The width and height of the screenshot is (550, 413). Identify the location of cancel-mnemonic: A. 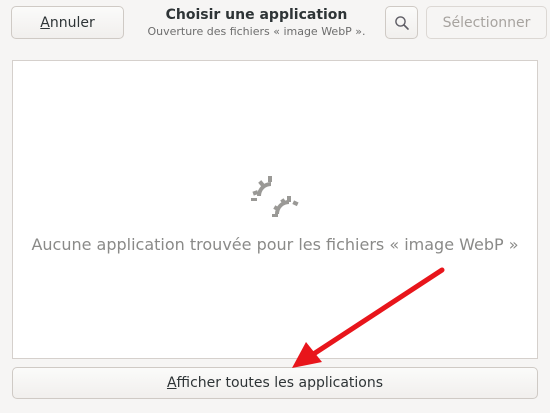
(45, 22).